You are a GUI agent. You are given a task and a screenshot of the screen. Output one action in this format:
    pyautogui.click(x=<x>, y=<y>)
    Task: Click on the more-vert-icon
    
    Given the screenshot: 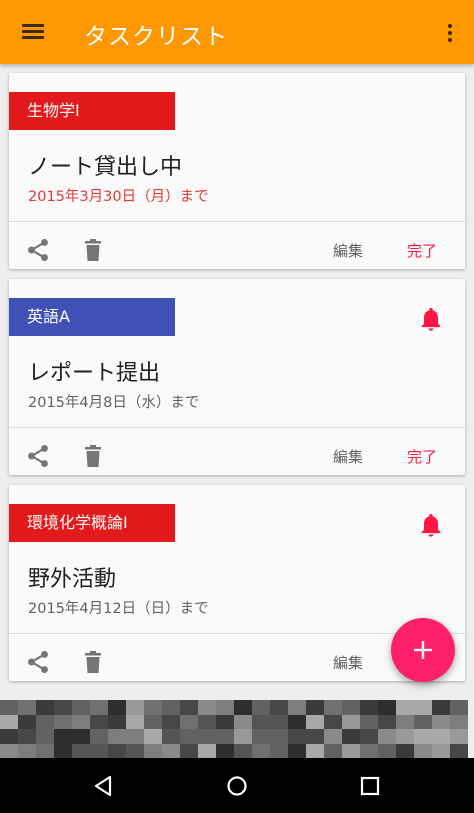 What is the action you would take?
    pyautogui.click(x=450, y=32)
    